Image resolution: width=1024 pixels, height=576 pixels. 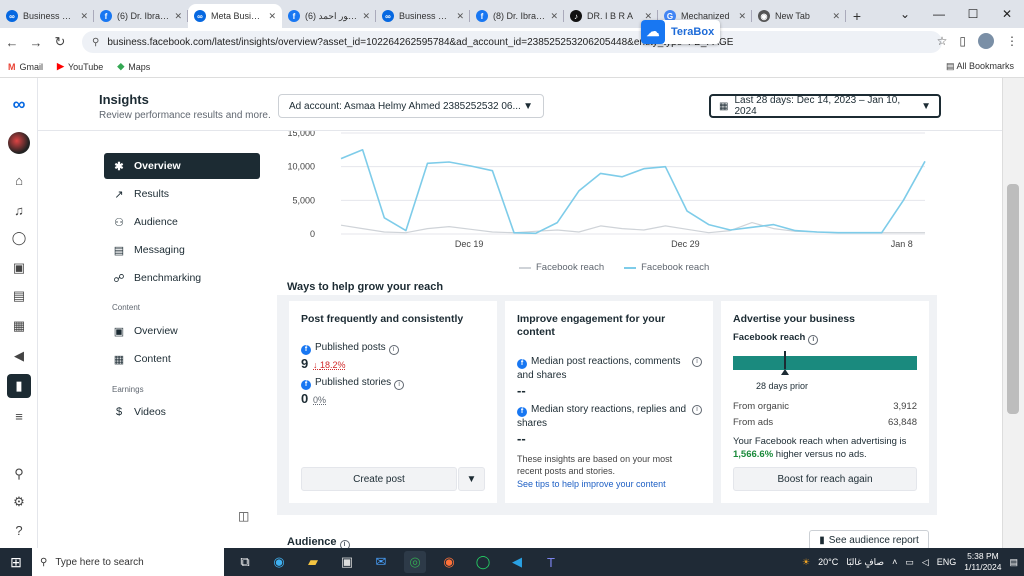 I want to click on minimize-icon: —, so click(x=939, y=14).